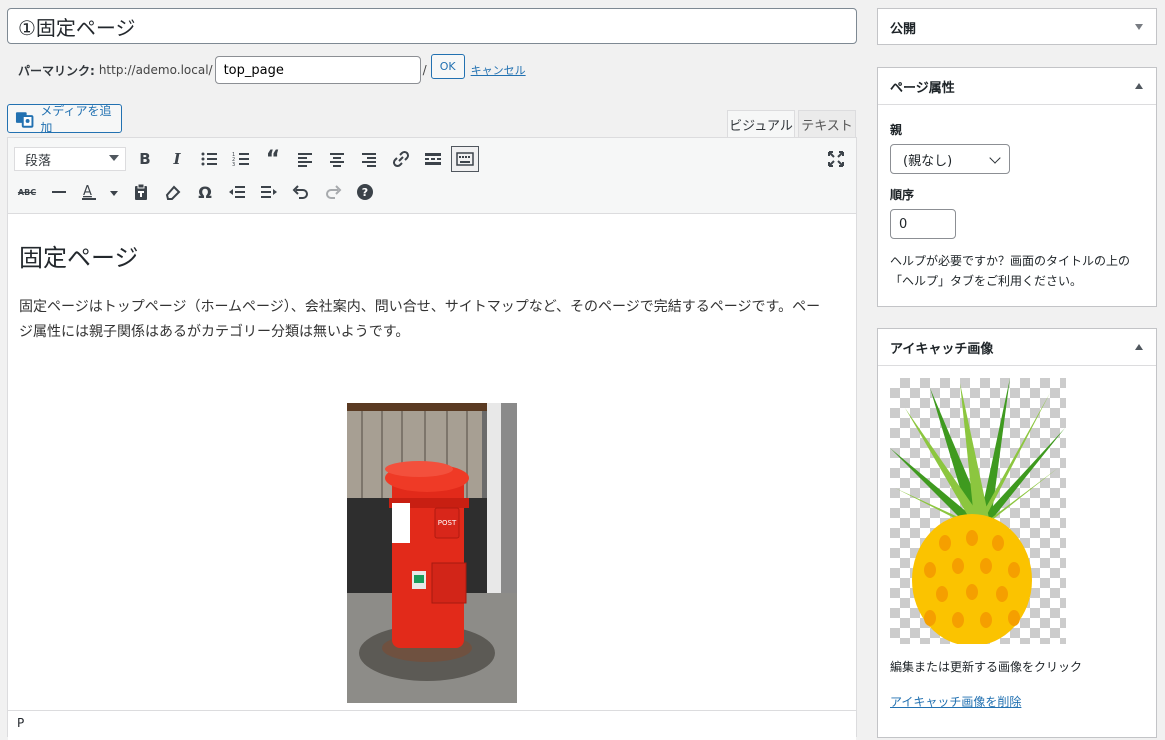  I want to click on title-input, so click(432, 26).